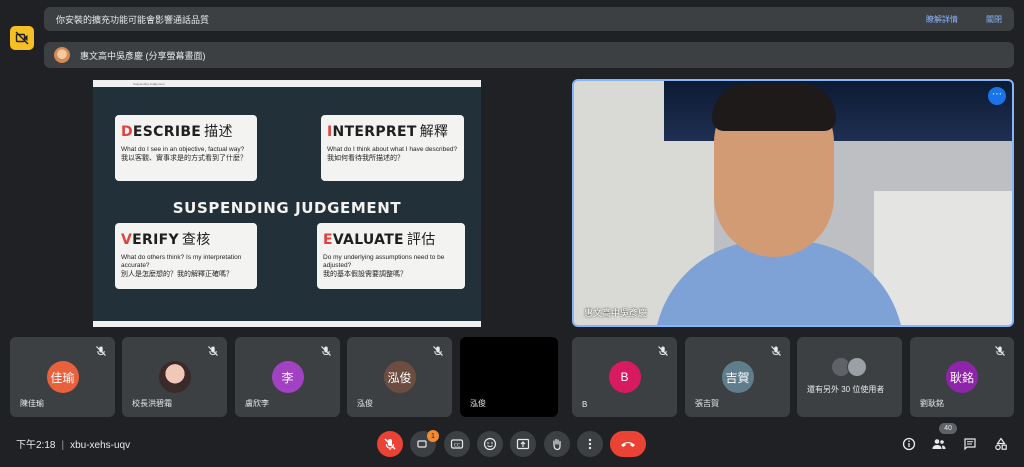  I want to click on presenting-banner: 惠文高中吳彥慶 (分享螢幕畫面), so click(529, 55).